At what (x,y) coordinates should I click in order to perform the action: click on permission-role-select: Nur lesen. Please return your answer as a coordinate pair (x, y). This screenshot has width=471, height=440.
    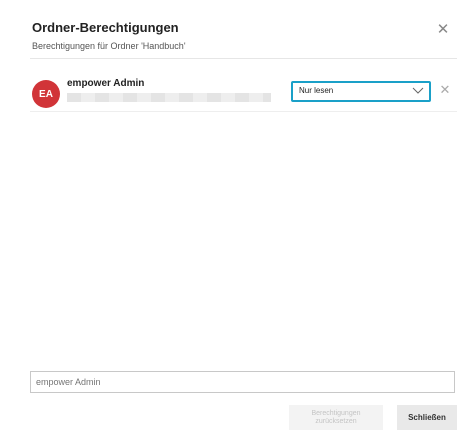
    Looking at the image, I should click on (361, 91).